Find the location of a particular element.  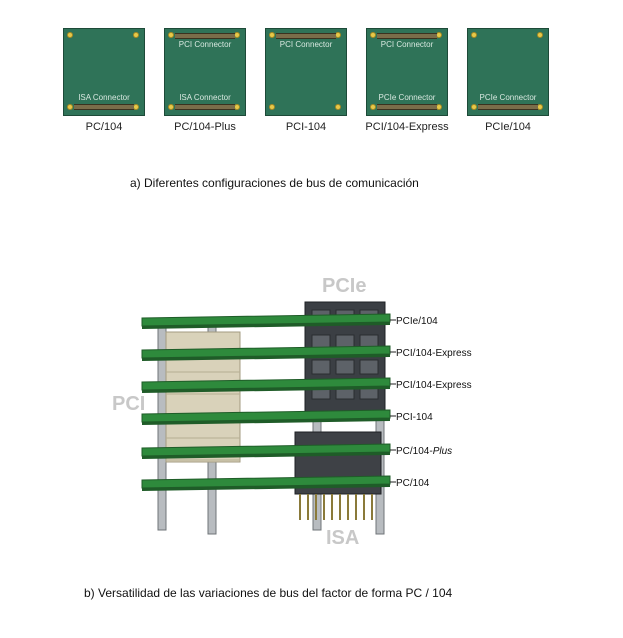

layer-label: PC/104 is located at coordinates (413, 483).